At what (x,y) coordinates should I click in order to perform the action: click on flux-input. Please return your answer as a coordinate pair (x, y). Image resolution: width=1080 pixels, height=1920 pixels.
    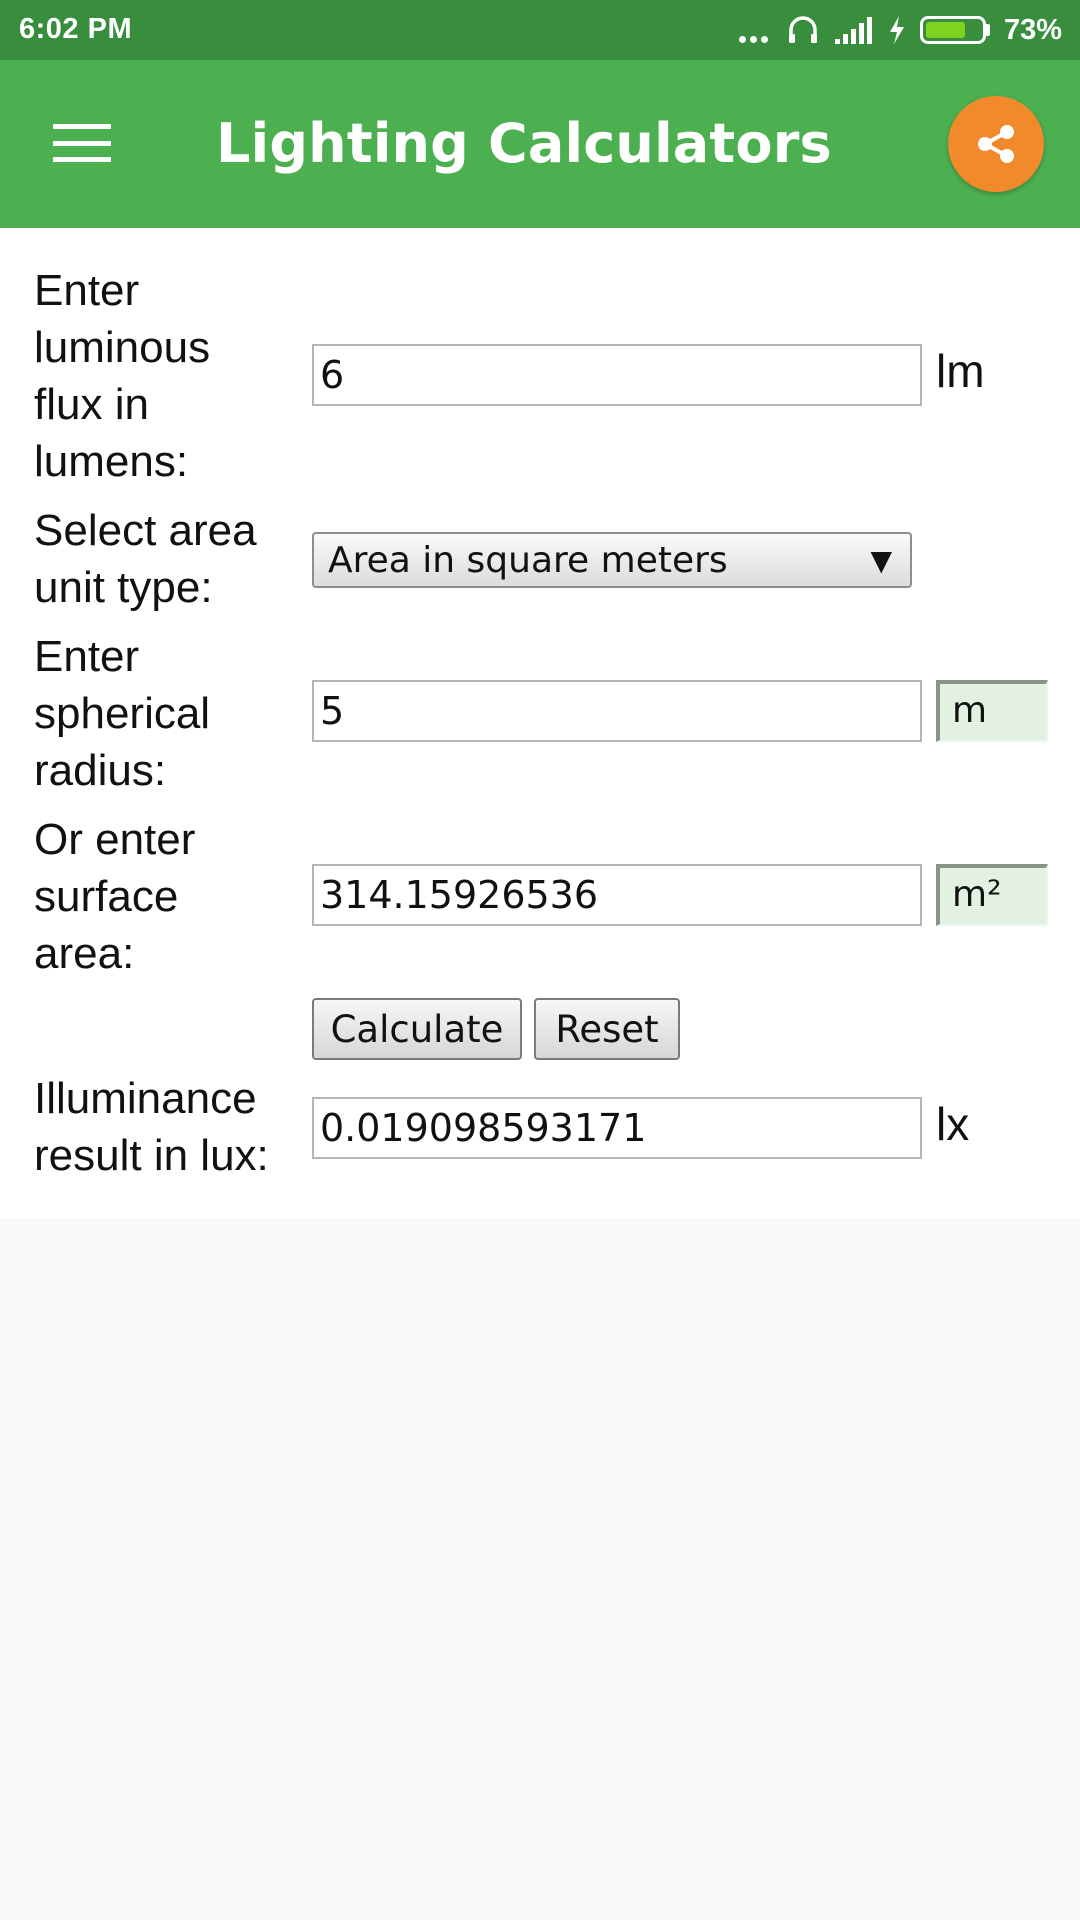
    Looking at the image, I should click on (617, 375).